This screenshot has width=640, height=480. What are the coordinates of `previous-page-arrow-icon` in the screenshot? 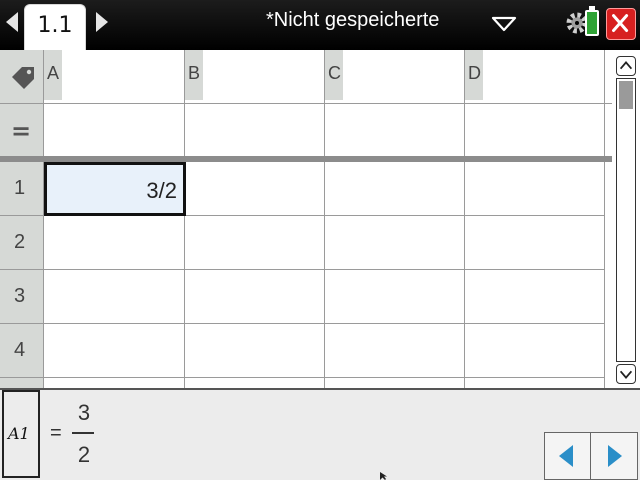 It's located at (12, 22).